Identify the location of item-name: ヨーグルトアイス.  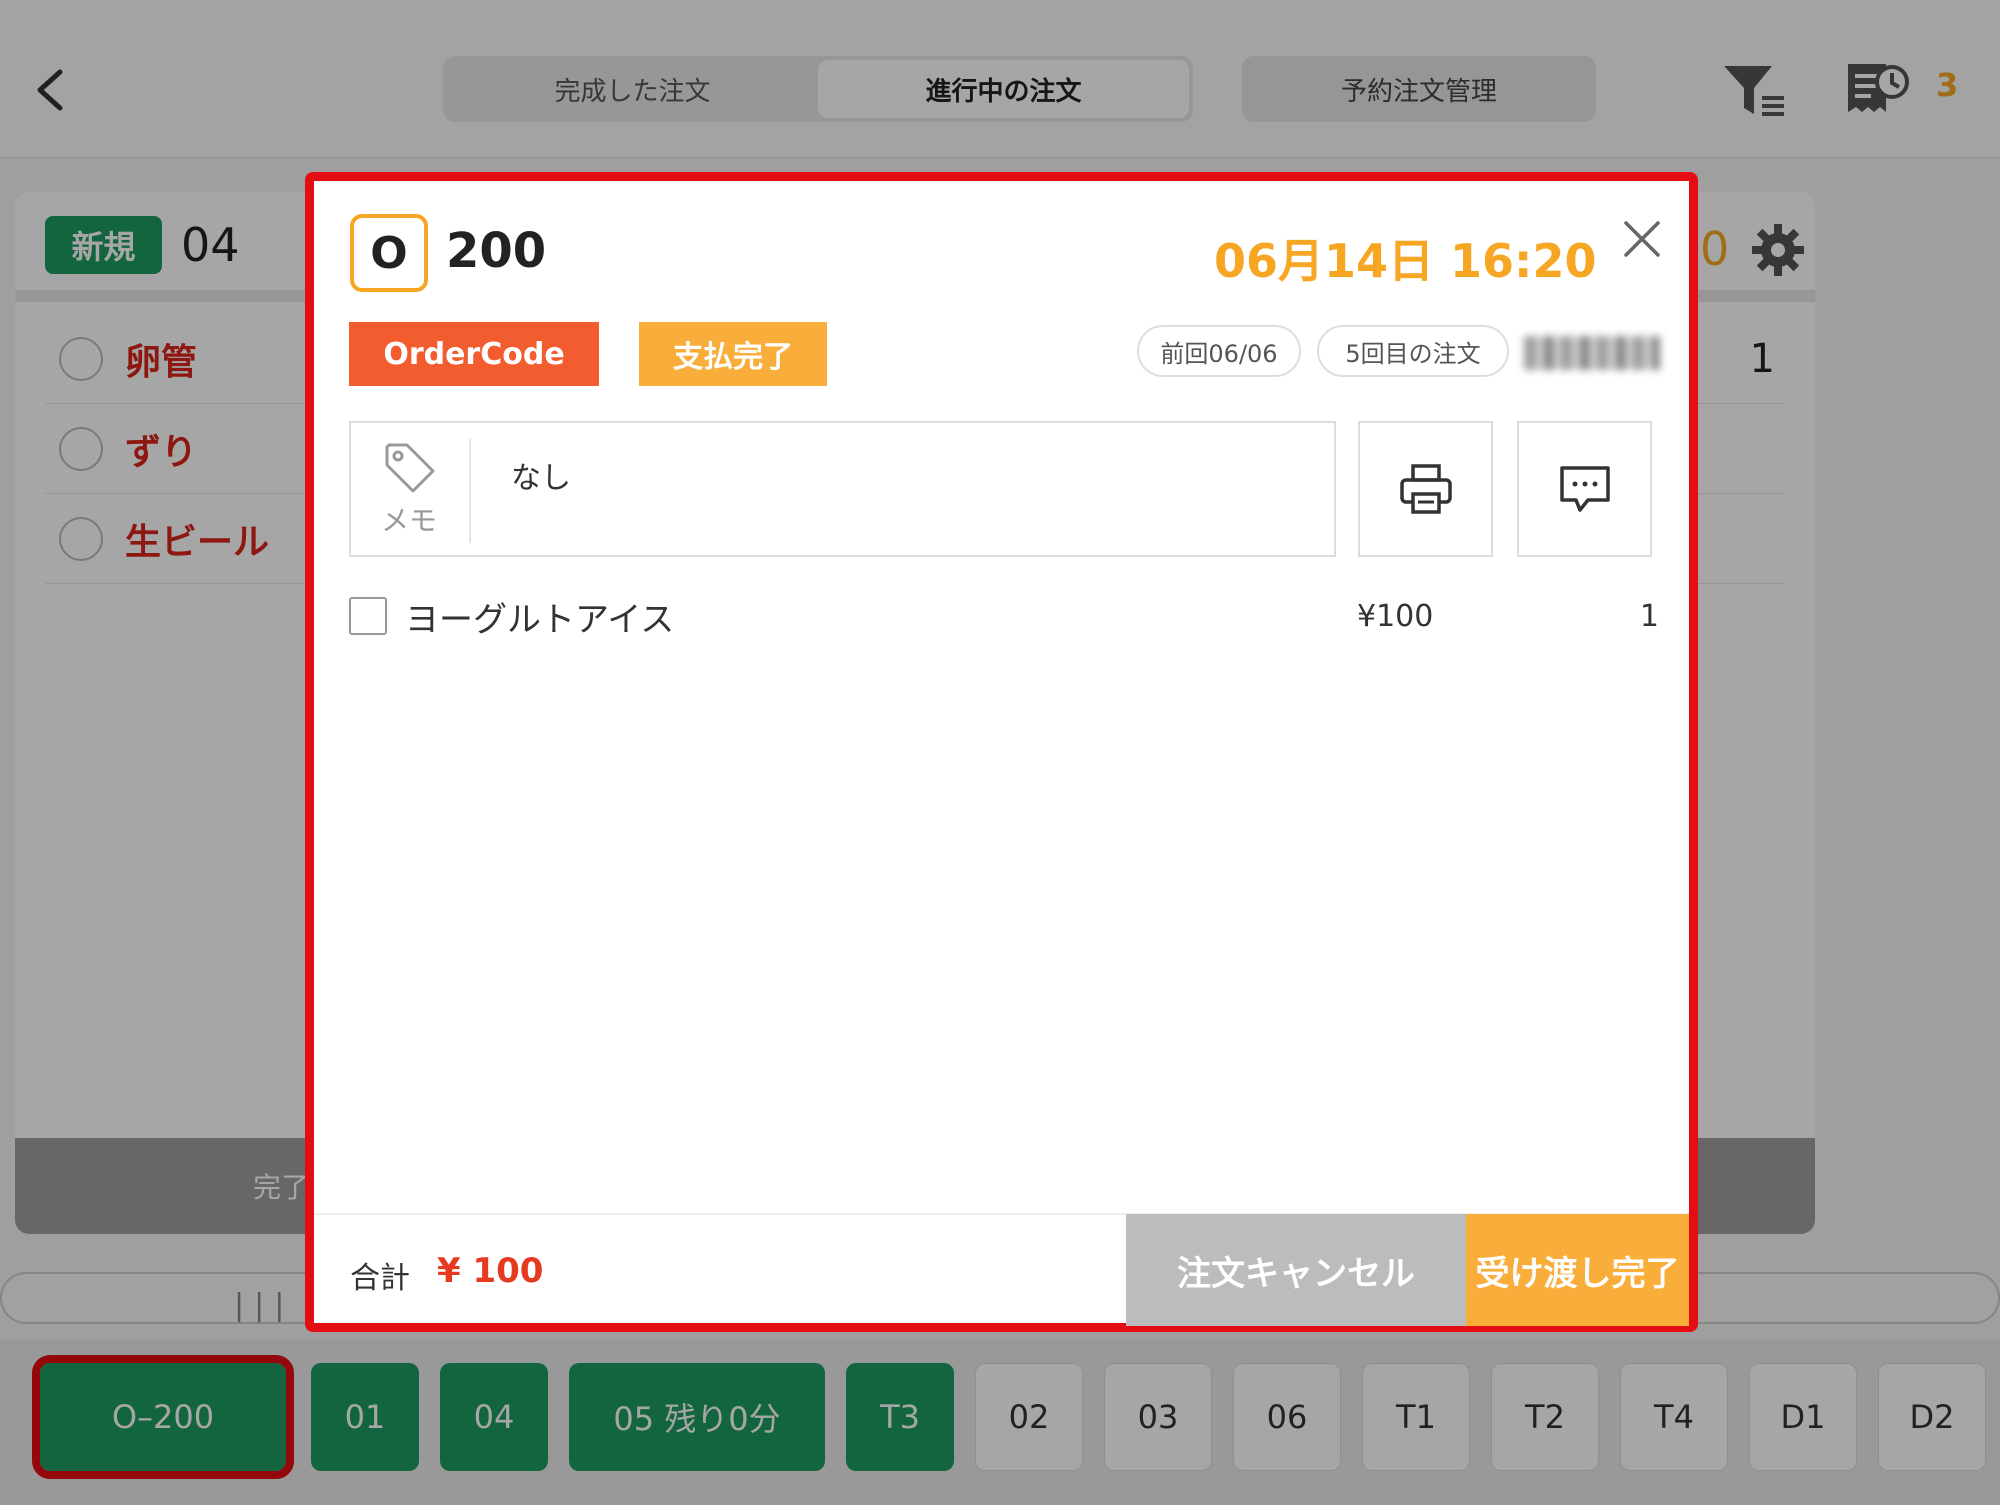
(540, 619).